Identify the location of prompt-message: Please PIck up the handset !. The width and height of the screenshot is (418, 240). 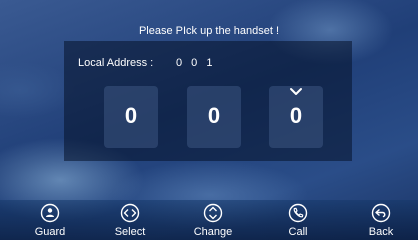
(209, 31).